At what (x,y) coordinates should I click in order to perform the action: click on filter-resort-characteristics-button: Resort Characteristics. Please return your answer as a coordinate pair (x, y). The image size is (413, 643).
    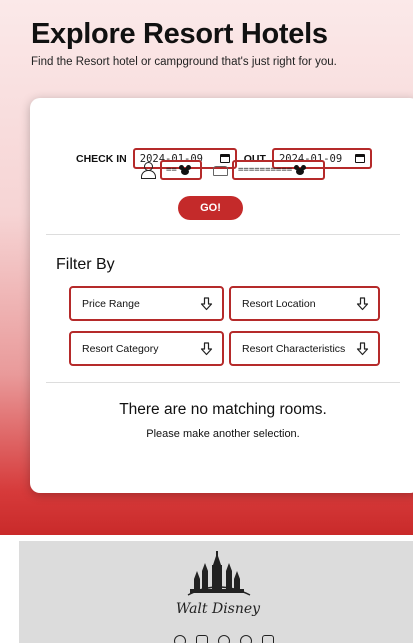
    Looking at the image, I should click on (304, 348).